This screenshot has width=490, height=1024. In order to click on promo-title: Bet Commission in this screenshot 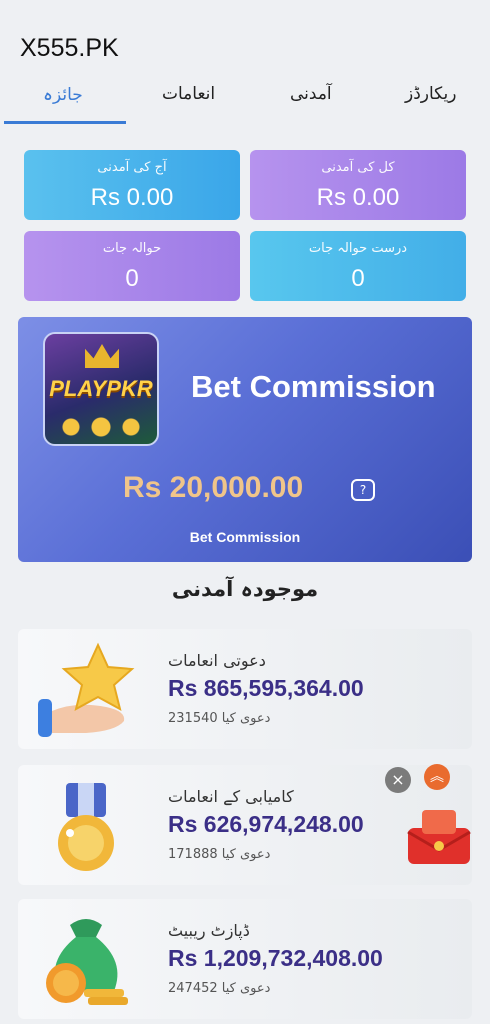, I will do `click(313, 386)`.